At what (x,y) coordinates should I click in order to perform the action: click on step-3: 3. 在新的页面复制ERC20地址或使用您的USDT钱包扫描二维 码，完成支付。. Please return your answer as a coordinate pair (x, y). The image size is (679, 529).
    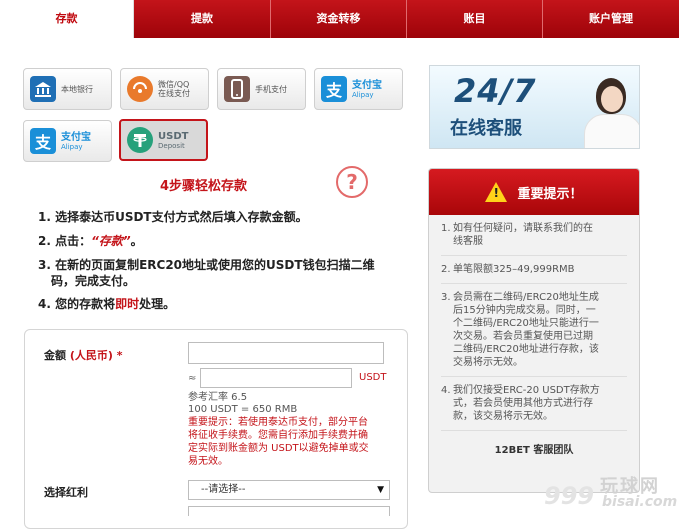
    Looking at the image, I should click on (206, 273).